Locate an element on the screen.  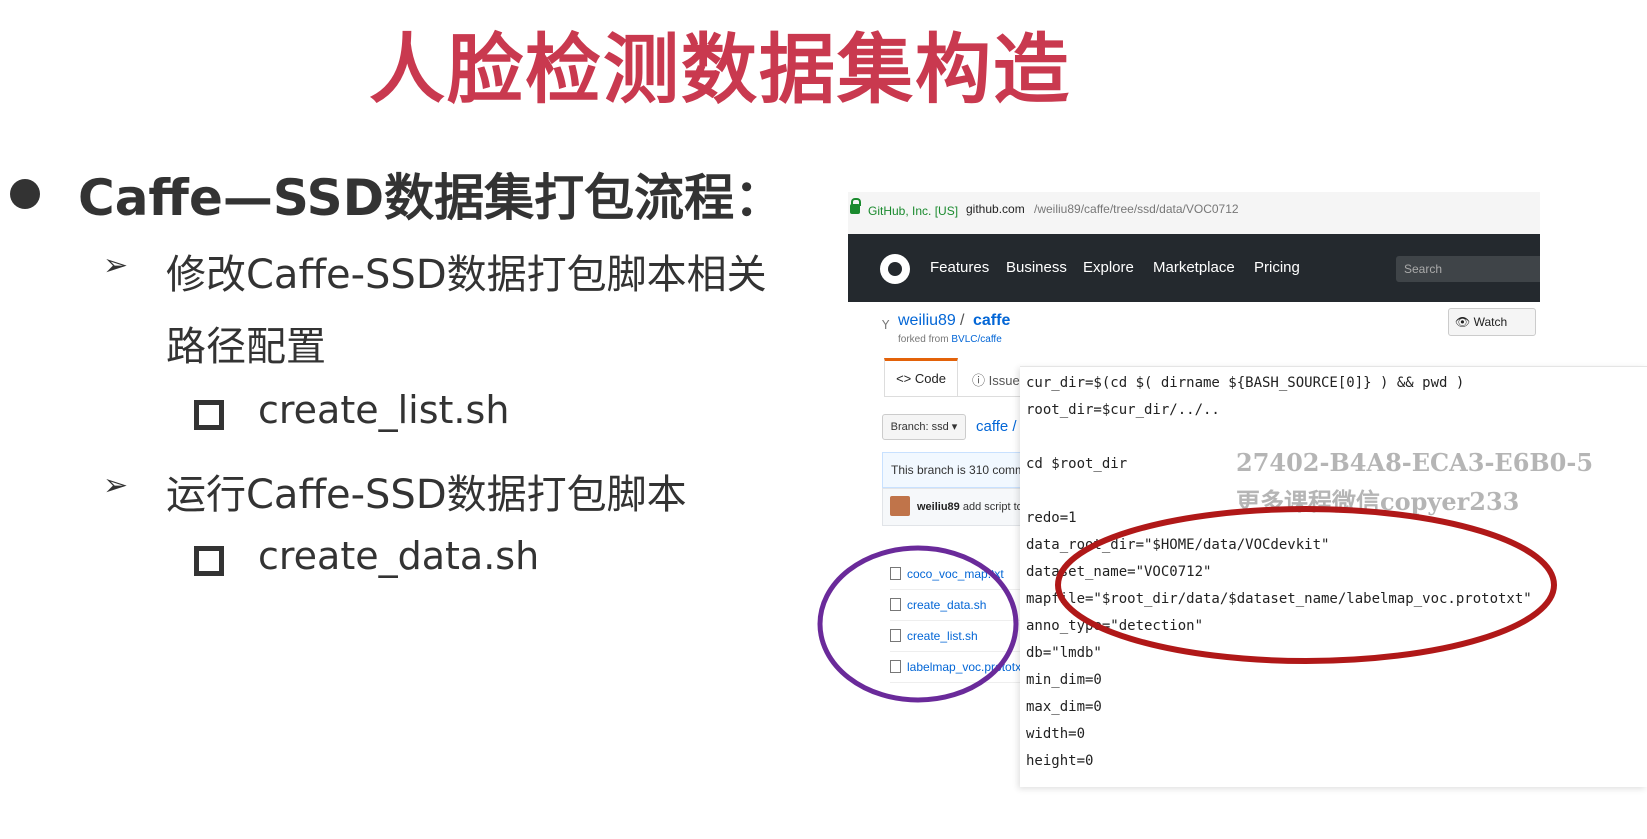
code-line: data_root_dir="$HOME/data/VOCdevkit" is located at coordinates (1178, 545).